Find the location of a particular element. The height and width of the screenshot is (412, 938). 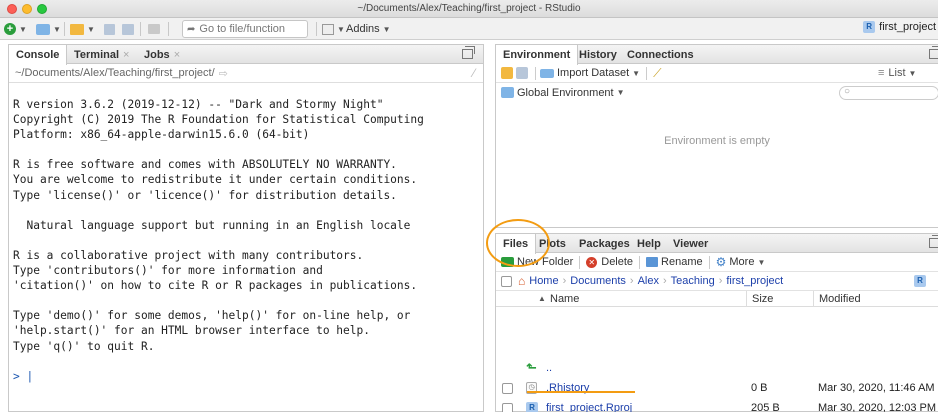

tab-history: History is located at coordinates (598, 54).